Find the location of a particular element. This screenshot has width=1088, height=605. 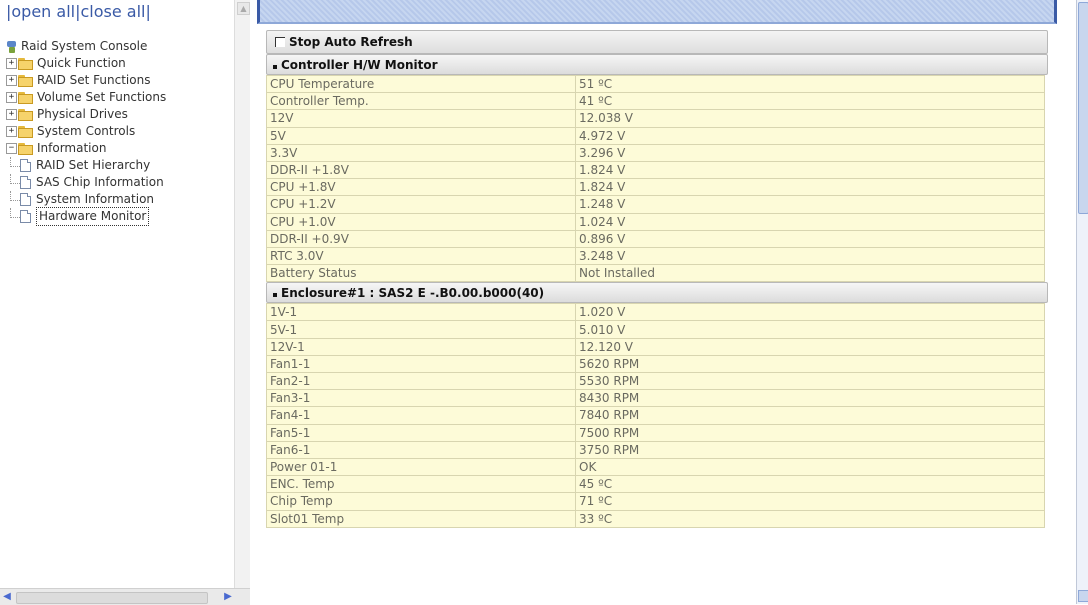

table-row: 12V-1 12.120 V is located at coordinates (655, 346).